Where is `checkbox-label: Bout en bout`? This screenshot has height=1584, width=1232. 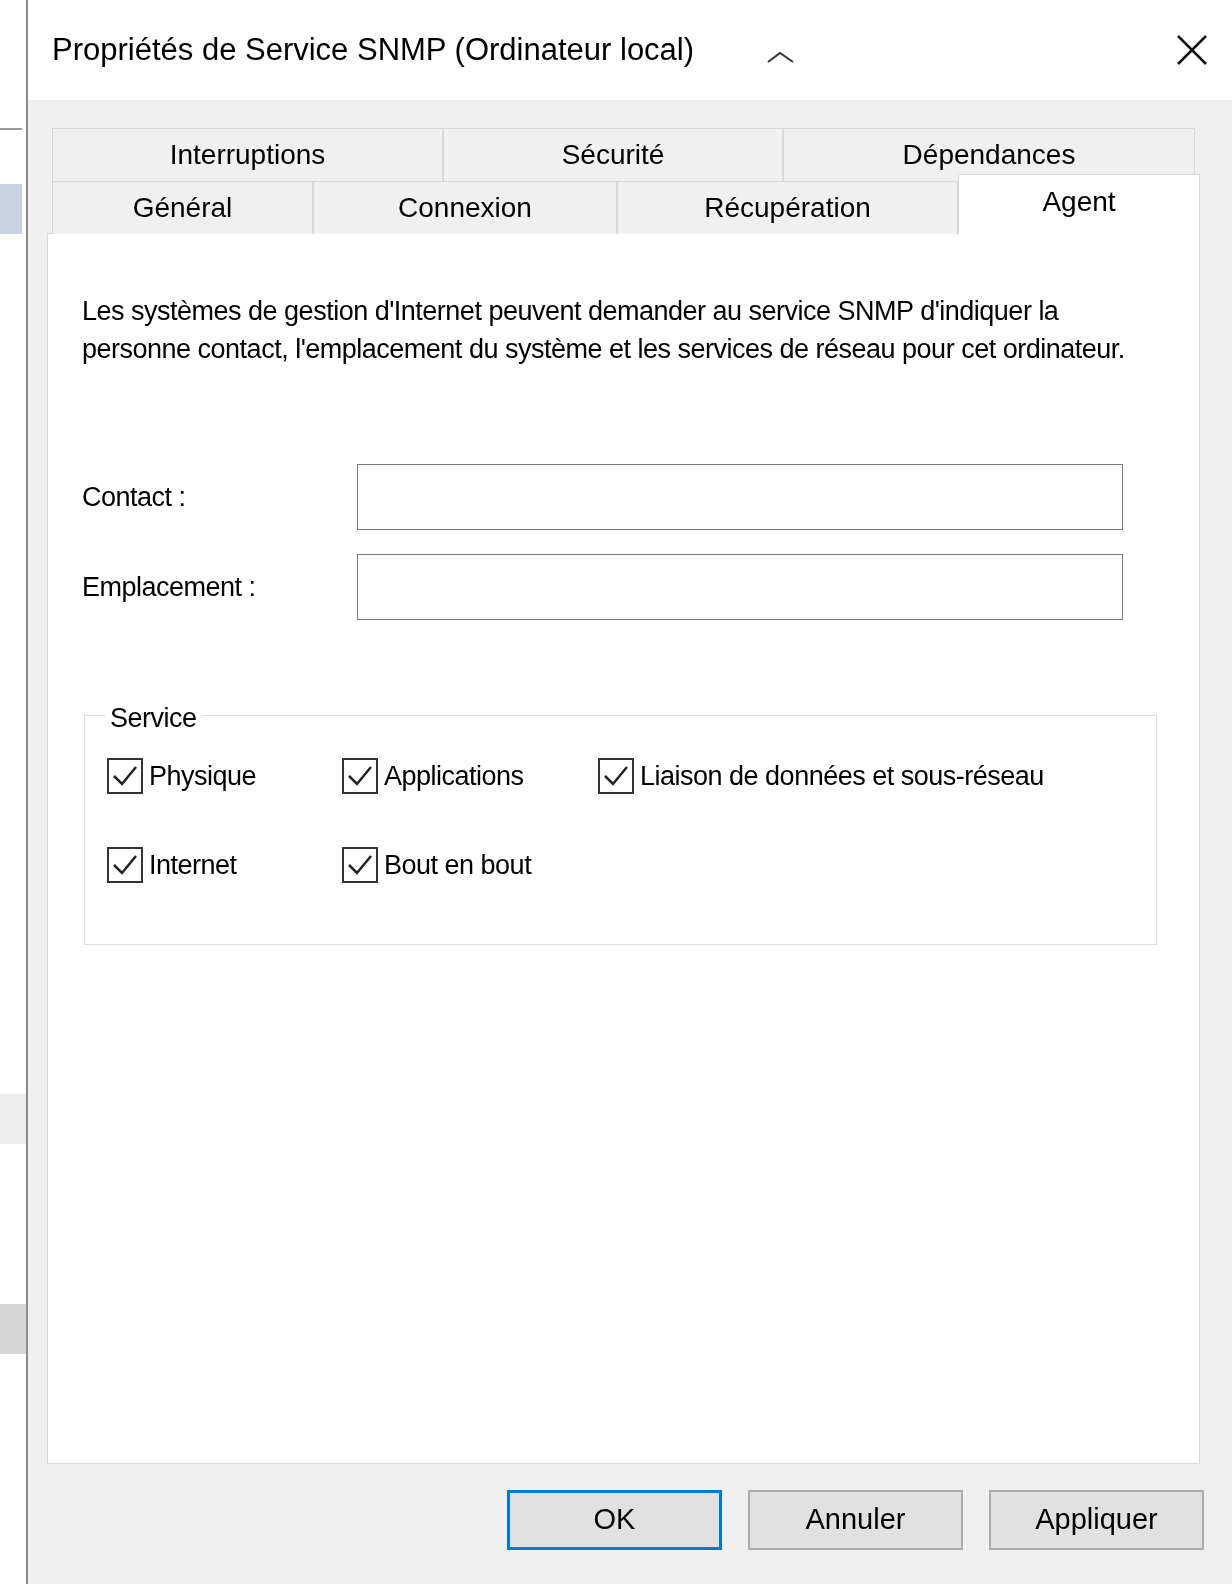
checkbox-label: Bout en bout is located at coordinates (458, 864).